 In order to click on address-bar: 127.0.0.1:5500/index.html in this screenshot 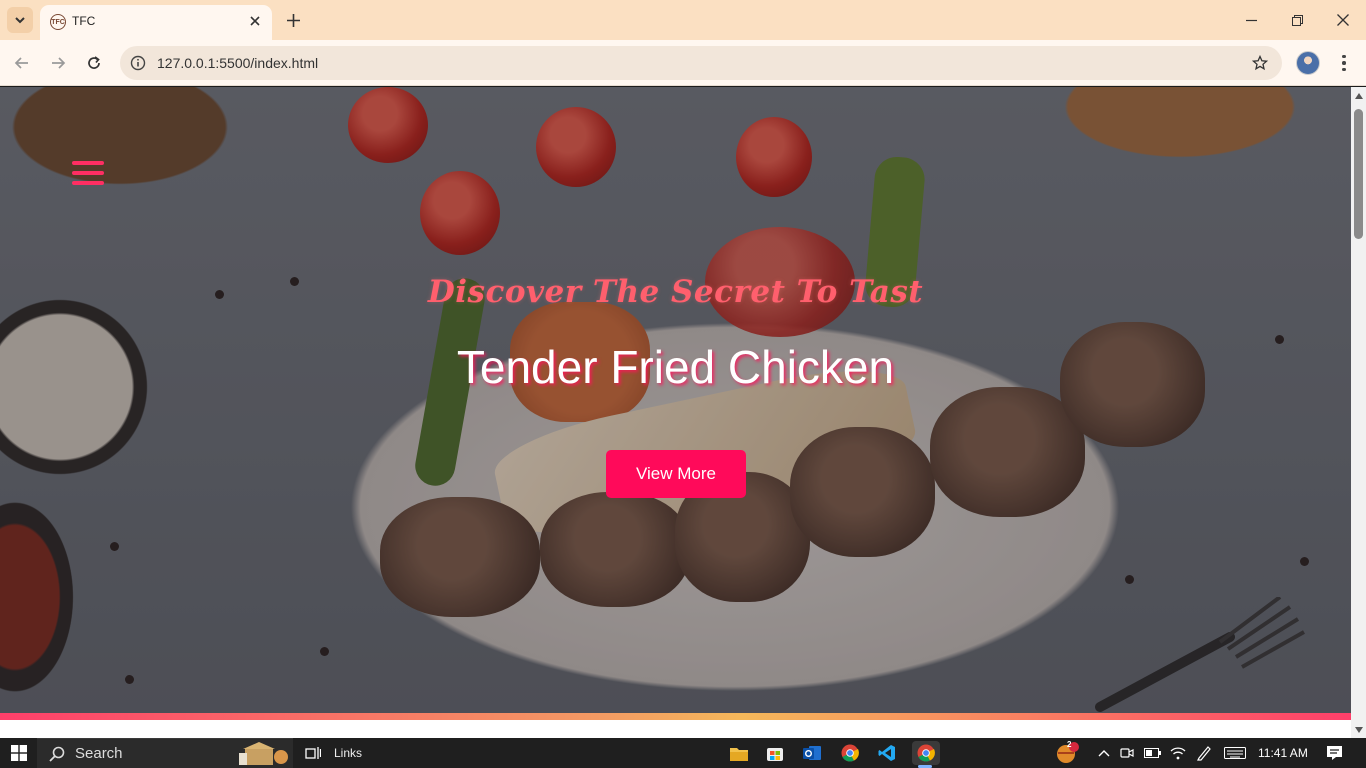, I will do `click(701, 63)`.